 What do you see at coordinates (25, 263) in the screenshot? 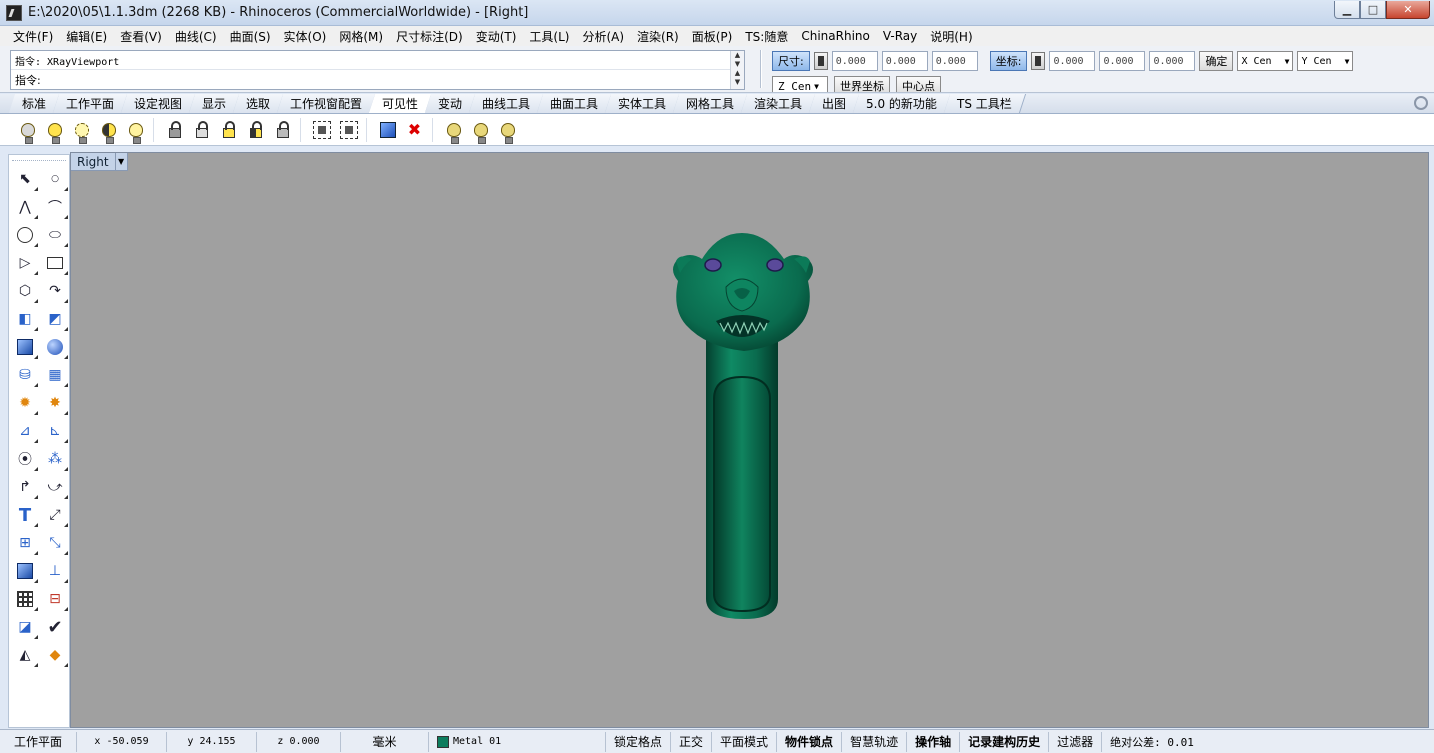
I see `polygon-button: ▷` at bounding box center [25, 263].